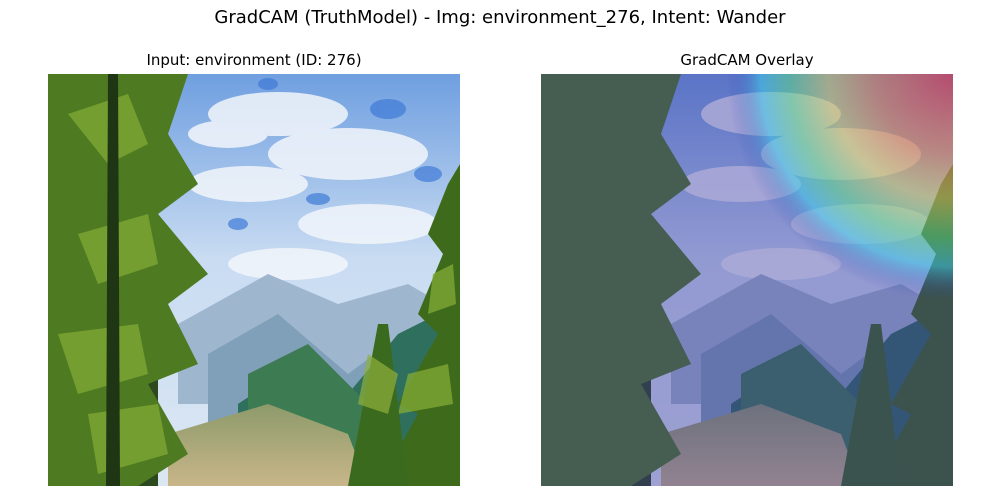  I want to click on input-panel-title: Input: environment (ID: 276), so click(254, 60).